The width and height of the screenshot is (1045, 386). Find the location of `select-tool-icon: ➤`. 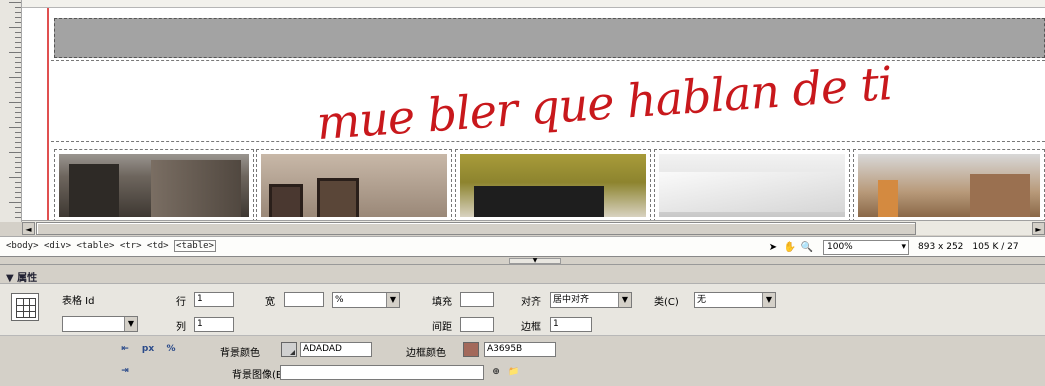

select-tool-icon: ➤ is located at coordinates (773, 247).